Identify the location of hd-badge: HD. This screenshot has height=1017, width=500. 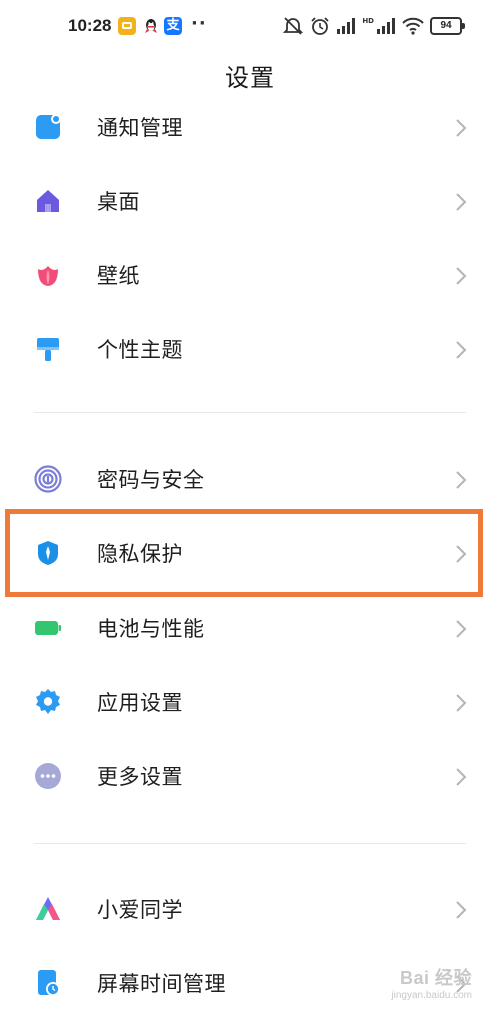
(368, 20).